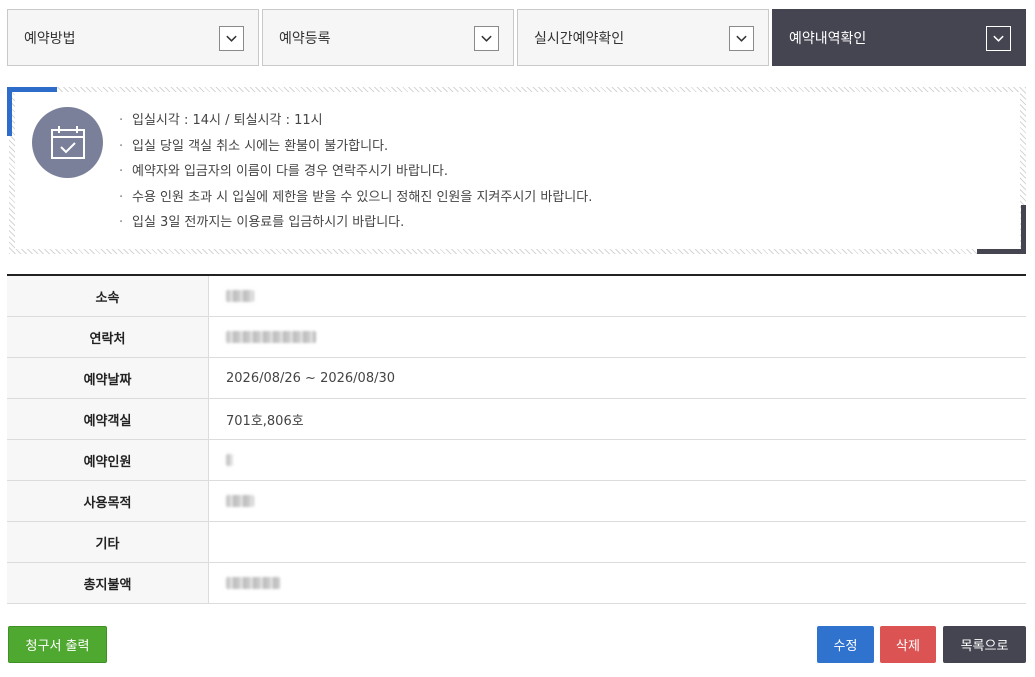 The image size is (1035, 677). What do you see at coordinates (311, 378) in the screenshot?
I see `reservation-date-value: 2026/08/26 ~ 2026/08/30` at bounding box center [311, 378].